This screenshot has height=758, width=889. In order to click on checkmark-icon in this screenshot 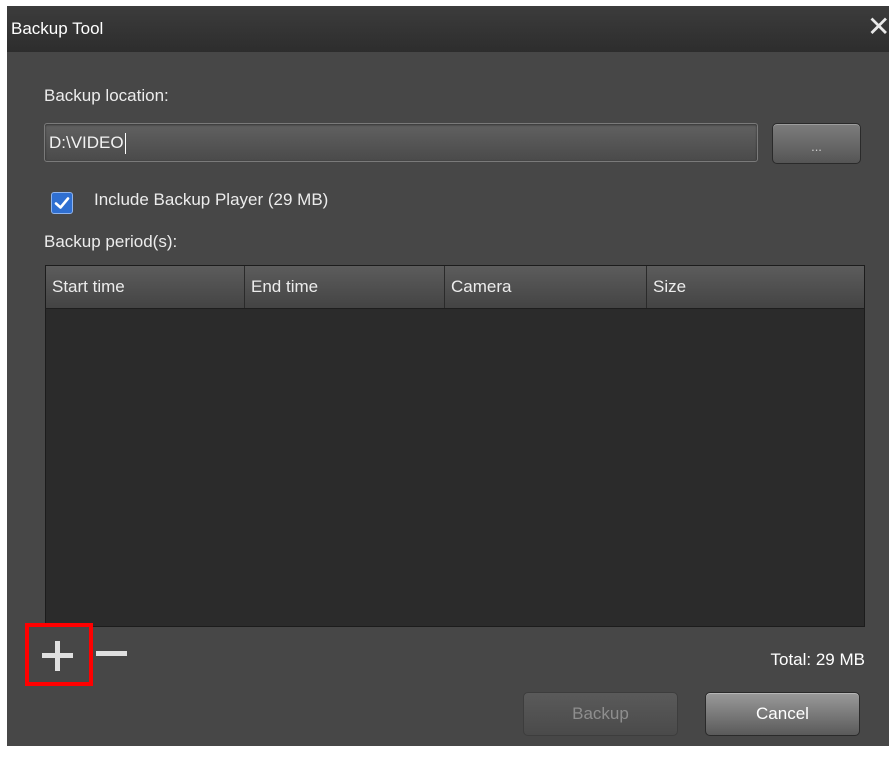, I will do `click(62, 203)`.